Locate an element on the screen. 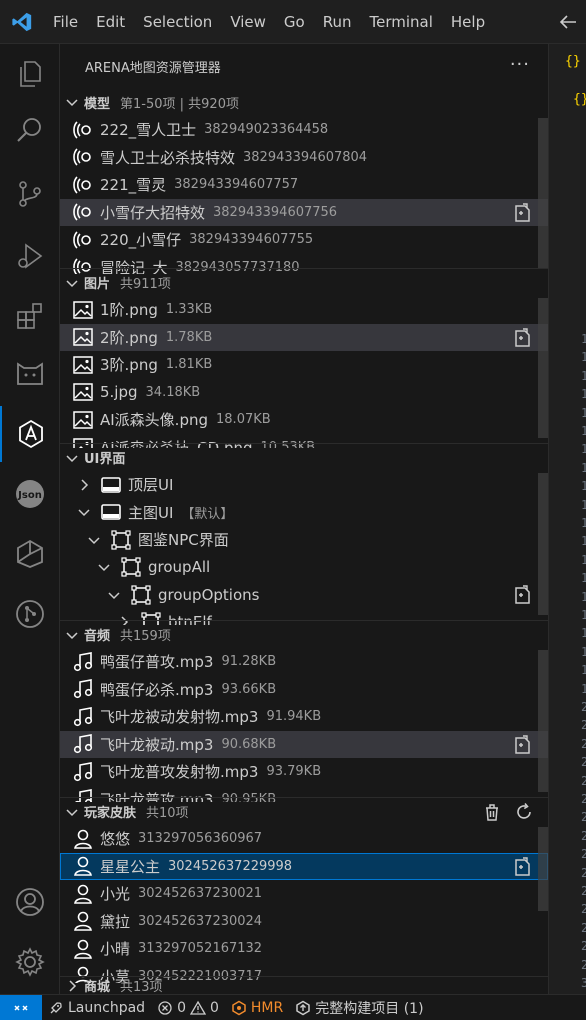 The width and height of the screenshot is (586, 1020). remote-indicator-button is located at coordinates (21, 1007).